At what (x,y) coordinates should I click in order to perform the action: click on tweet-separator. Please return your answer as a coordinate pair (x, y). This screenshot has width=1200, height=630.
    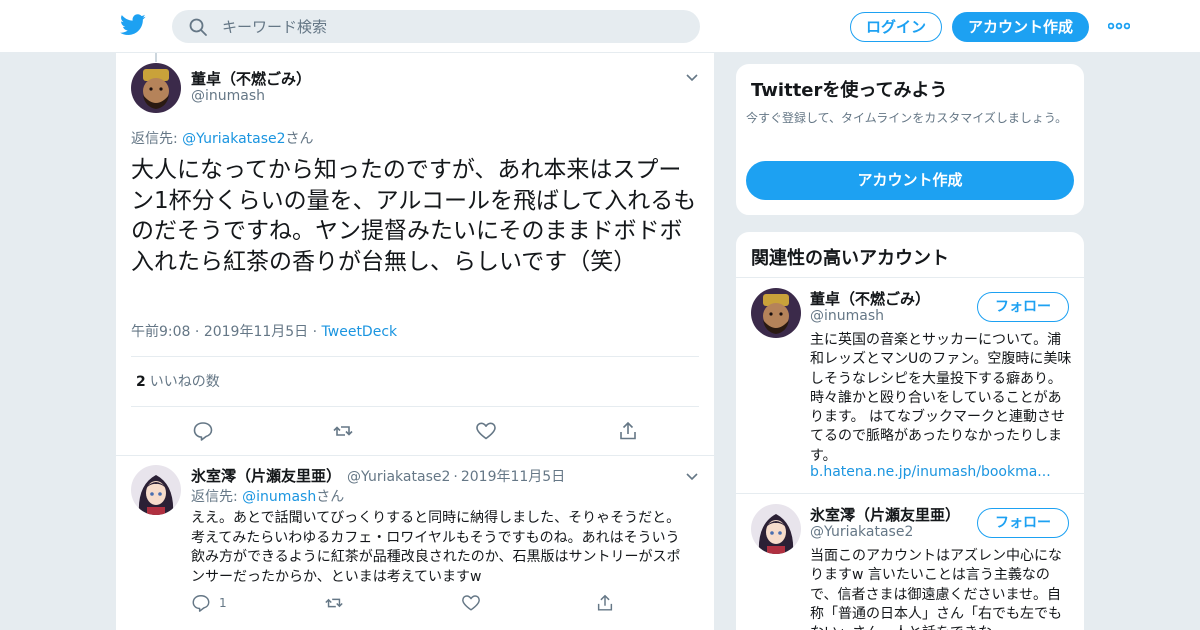
    Looking at the image, I should click on (415, 455).